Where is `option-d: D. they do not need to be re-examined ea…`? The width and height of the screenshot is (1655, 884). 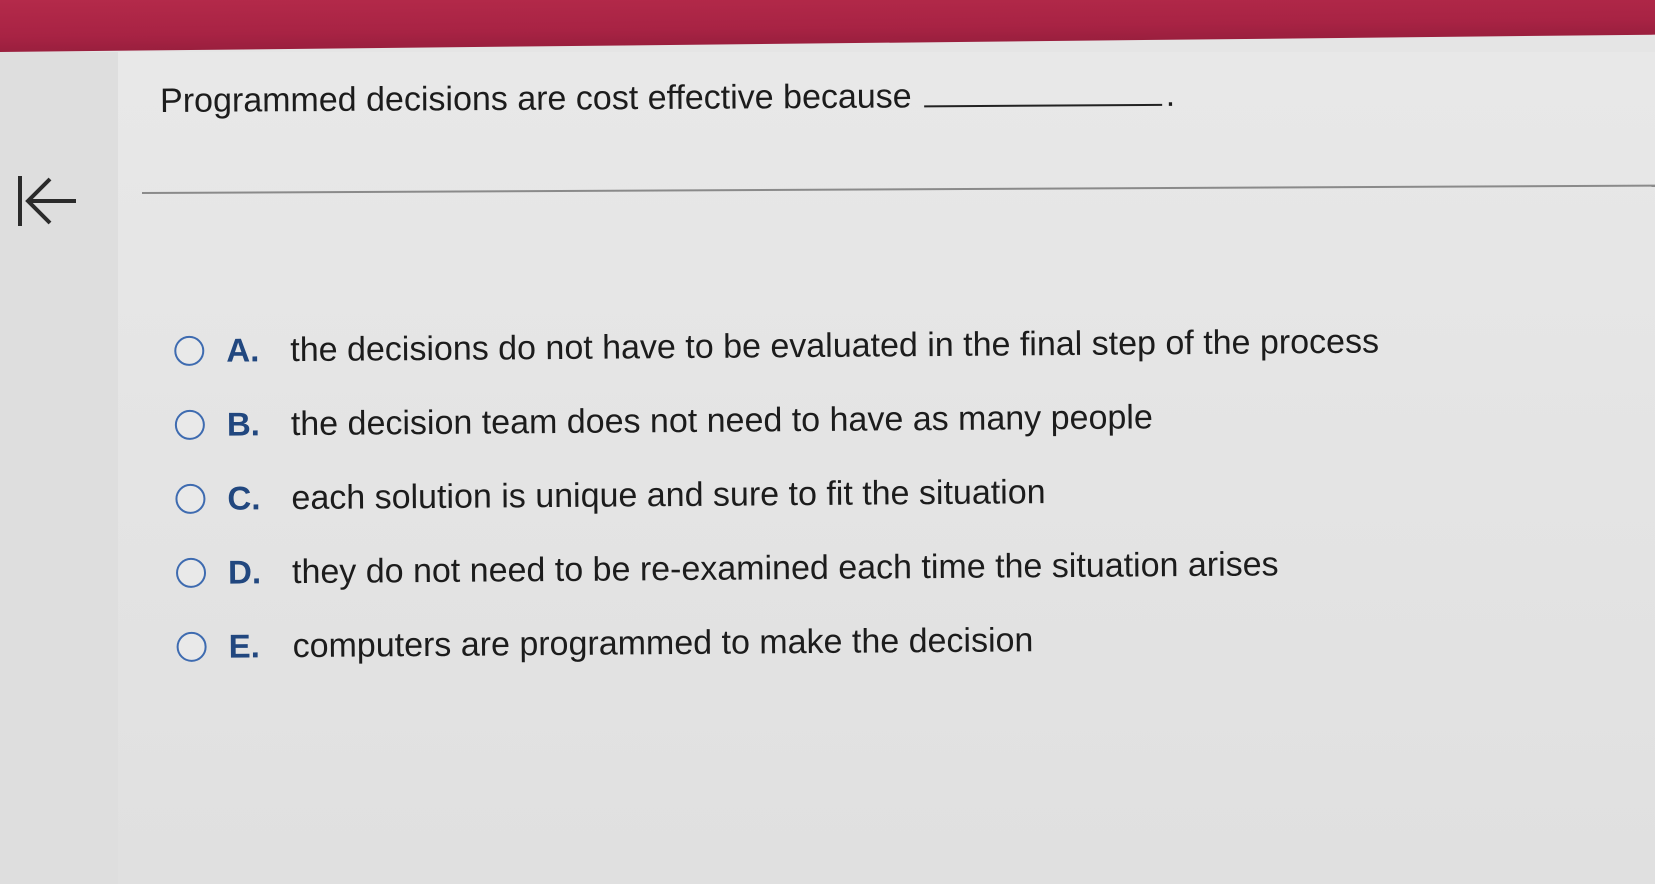 option-d: D. they do not need to be re-examined ea… is located at coordinates (876, 567).